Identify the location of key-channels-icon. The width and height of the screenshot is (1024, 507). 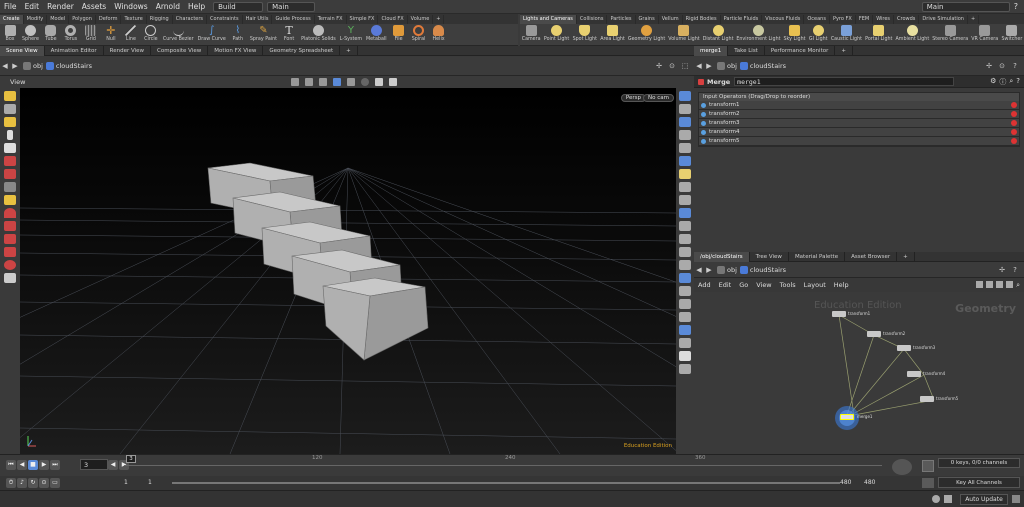
(928, 483).